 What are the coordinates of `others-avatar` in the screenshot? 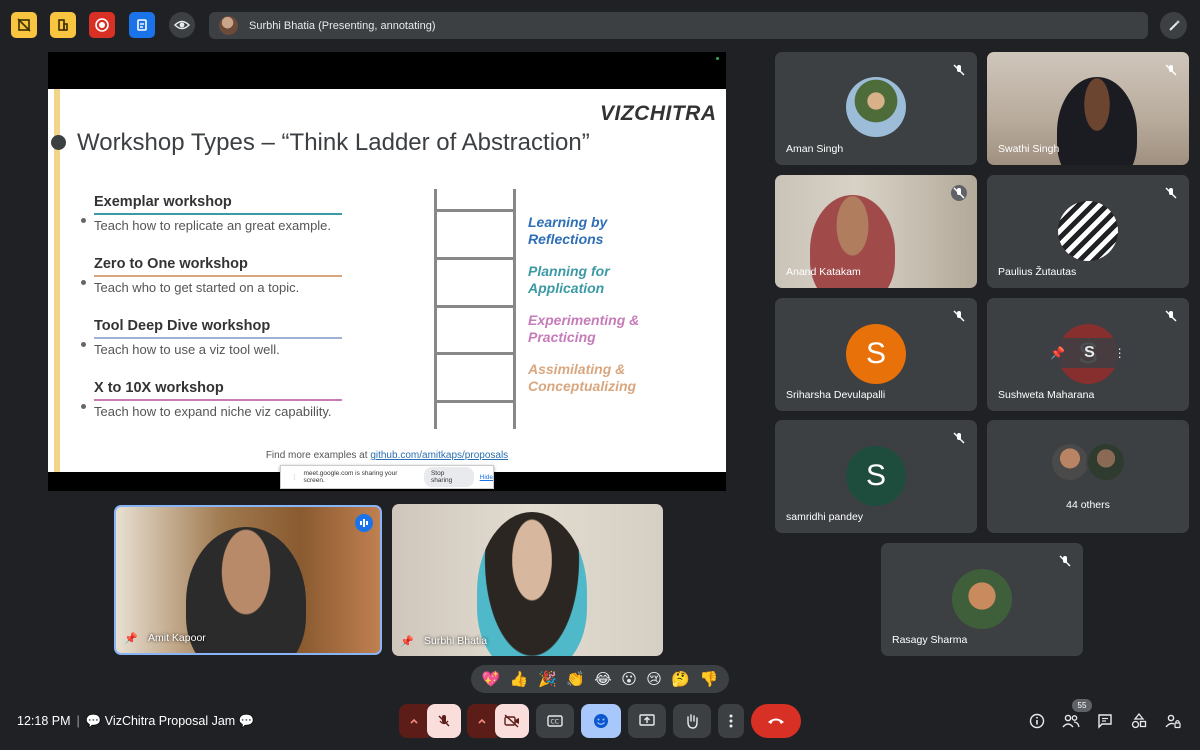 It's located at (1070, 462).